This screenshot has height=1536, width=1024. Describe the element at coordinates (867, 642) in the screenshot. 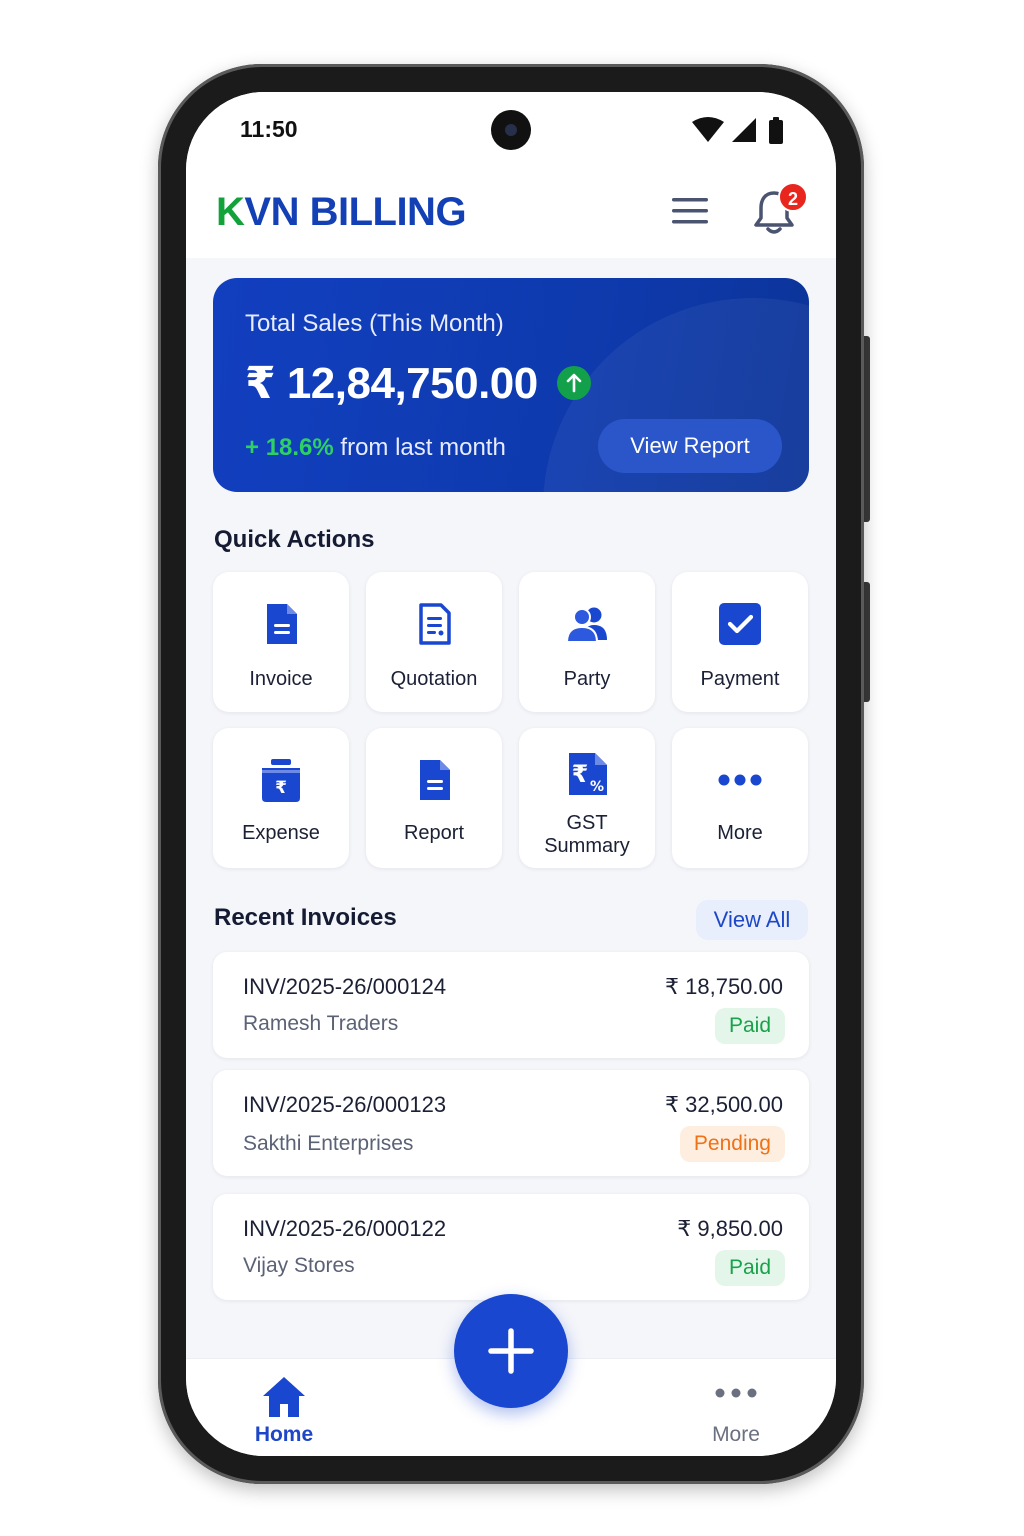

I see `volume-button` at that location.